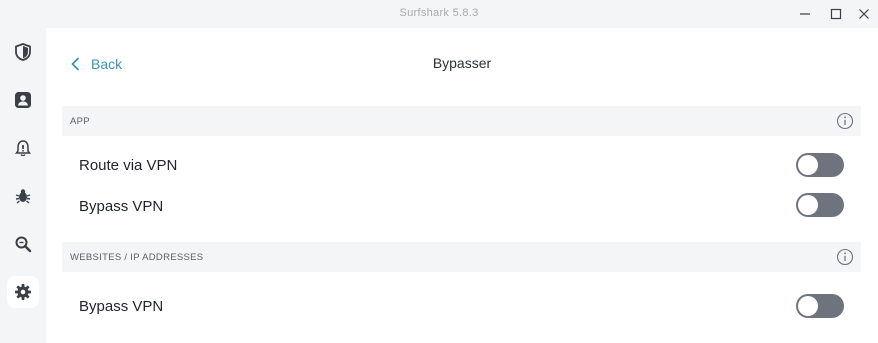 This screenshot has width=878, height=343. I want to click on maximize-icon, so click(836, 14).